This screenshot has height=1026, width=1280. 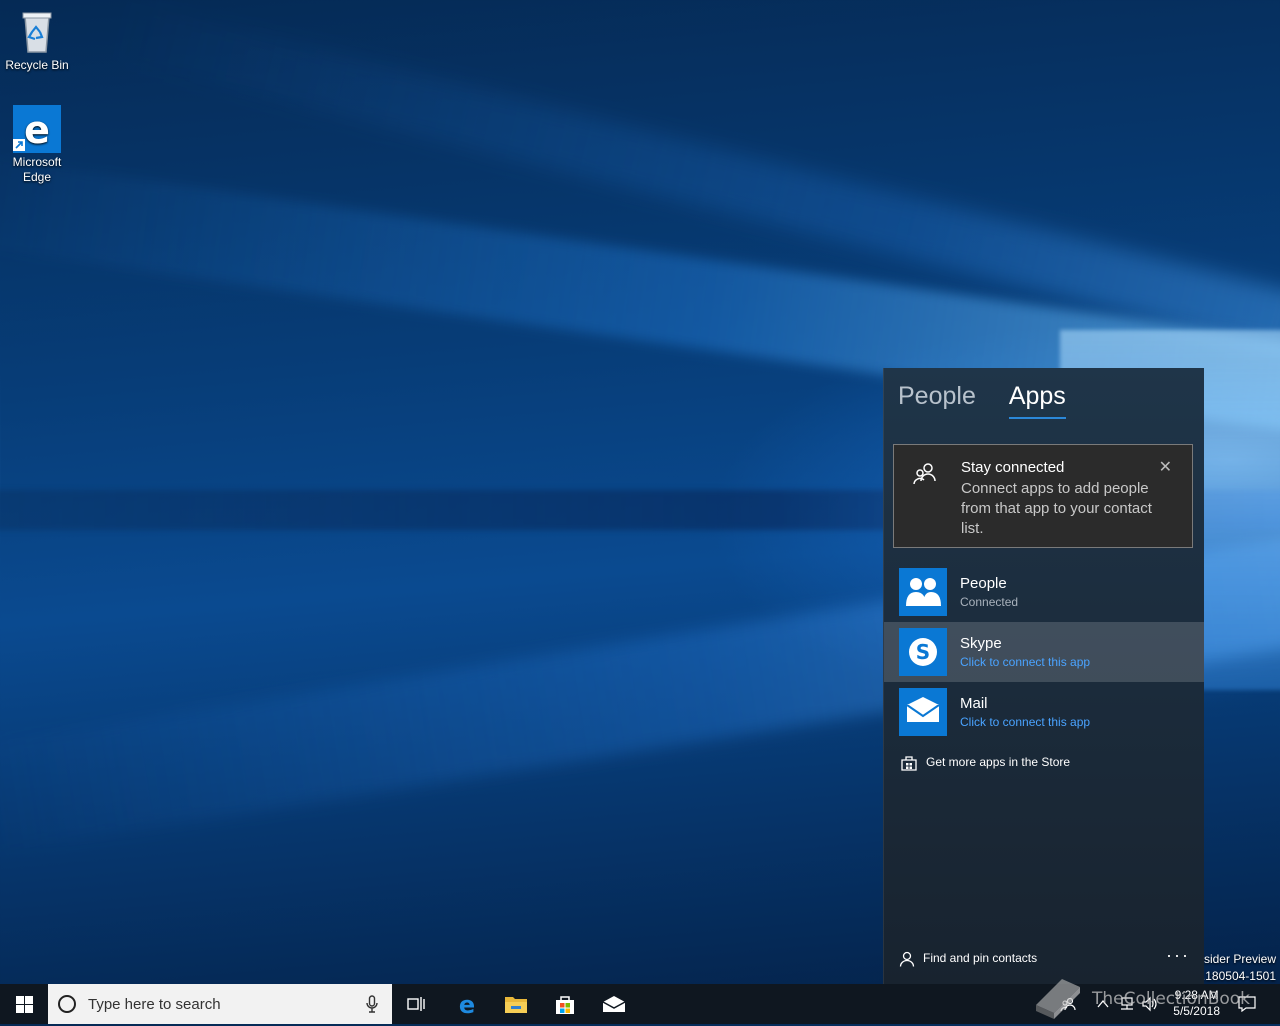 What do you see at coordinates (1013, 467) in the screenshot?
I see `notice-title: Stay connected` at bounding box center [1013, 467].